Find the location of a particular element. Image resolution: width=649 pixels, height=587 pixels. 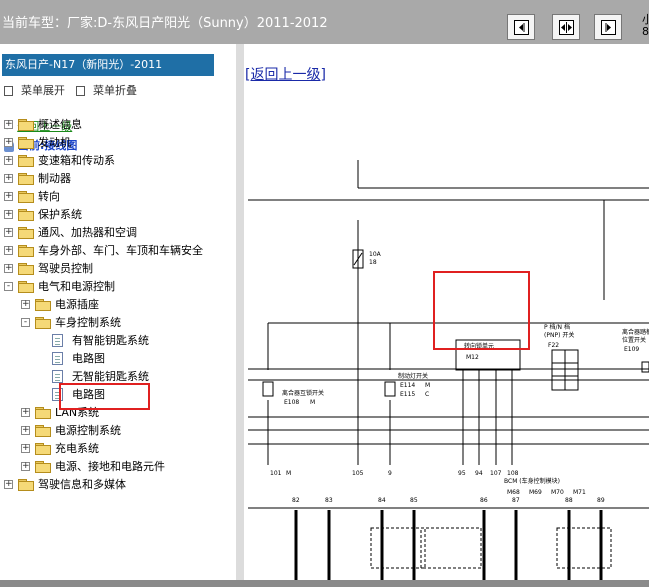

tree-item-driver-info-multimedia: + 驾驶信息和多媒体 is located at coordinates (118, 485).